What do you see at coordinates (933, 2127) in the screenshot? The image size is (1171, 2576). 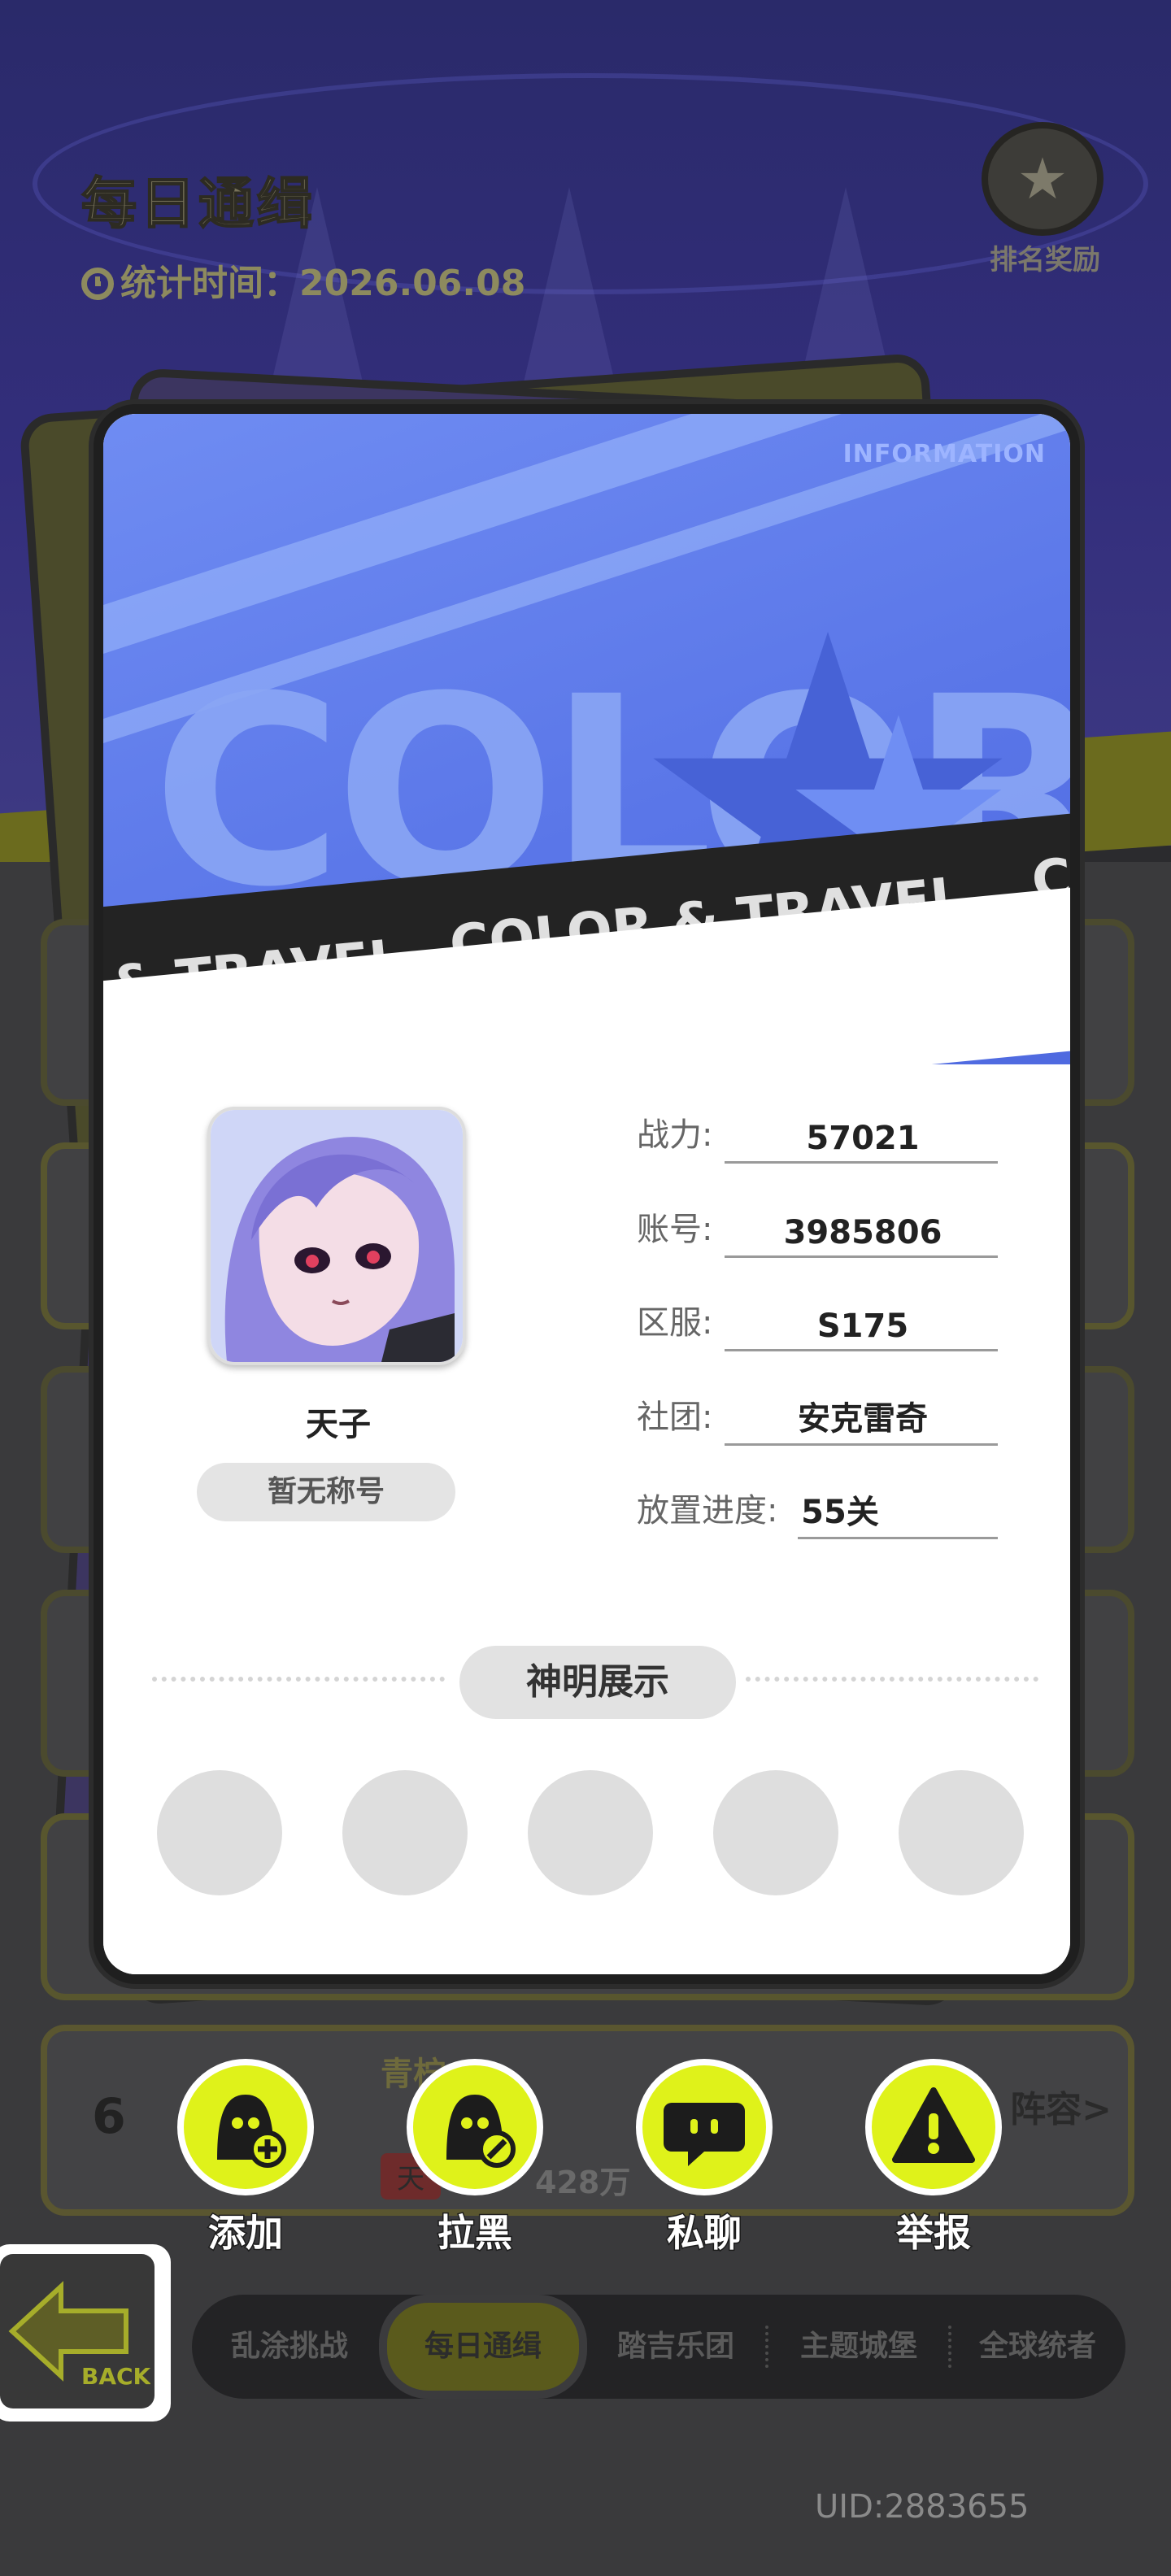 I see `warning-icon` at bounding box center [933, 2127].